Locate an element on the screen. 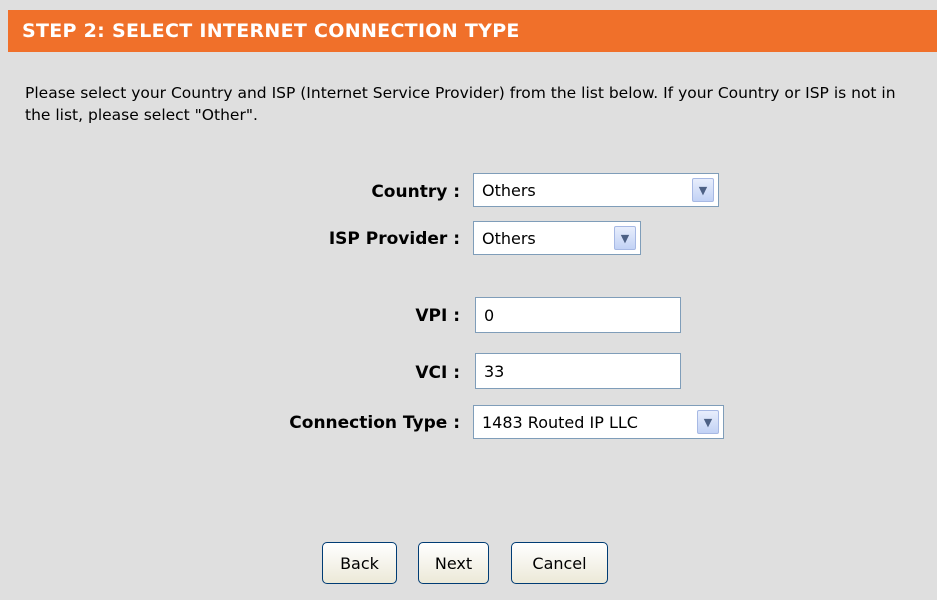 The width and height of the screenshot is (937, 600). isp-provider-select: Others ▼ is located at coordinates (557, 238).